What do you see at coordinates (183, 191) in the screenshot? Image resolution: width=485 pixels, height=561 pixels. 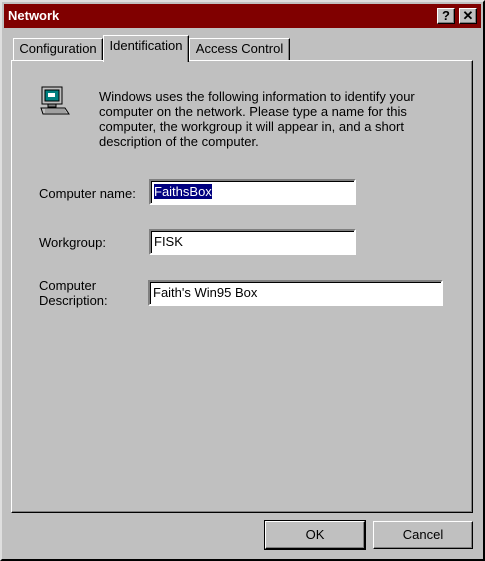 I see `computer-name-value: FaithsBox` at bounding box center [183, 191].